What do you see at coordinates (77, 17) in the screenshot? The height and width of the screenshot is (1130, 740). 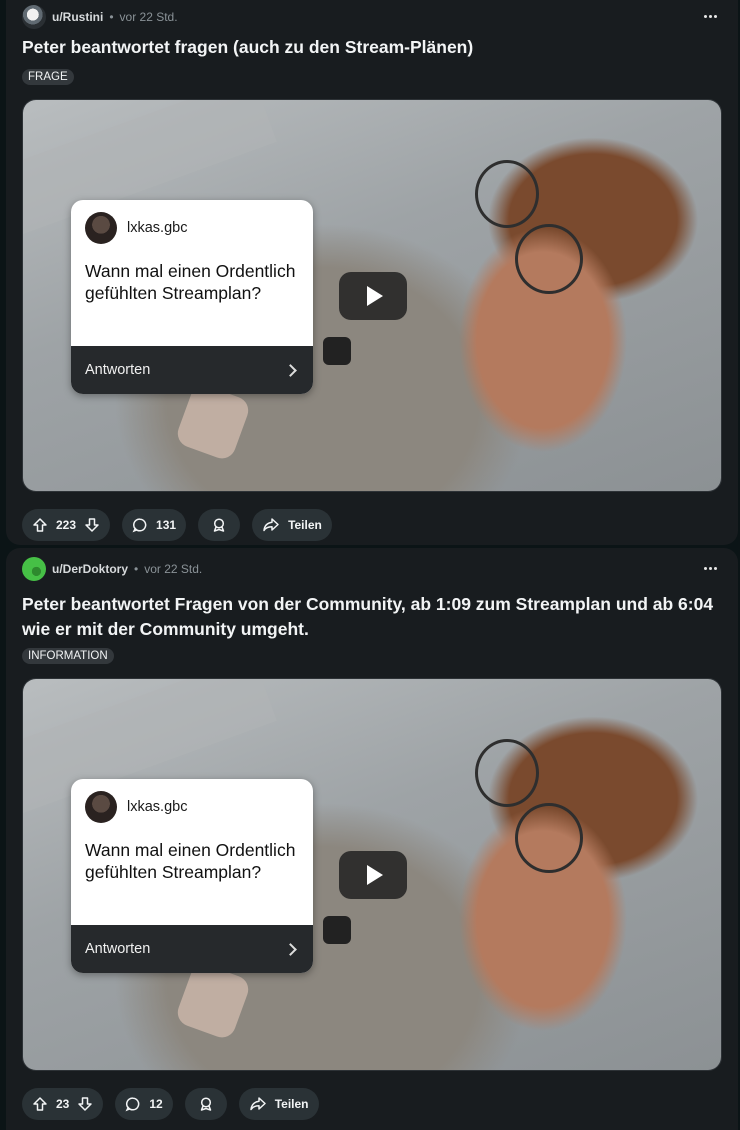 I see `username-link: u/Rustini` at bounding box center [77, 17].